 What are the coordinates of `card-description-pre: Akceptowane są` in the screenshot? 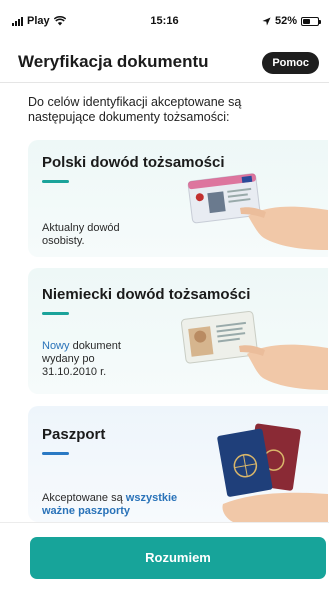 It's located at (84, 498).